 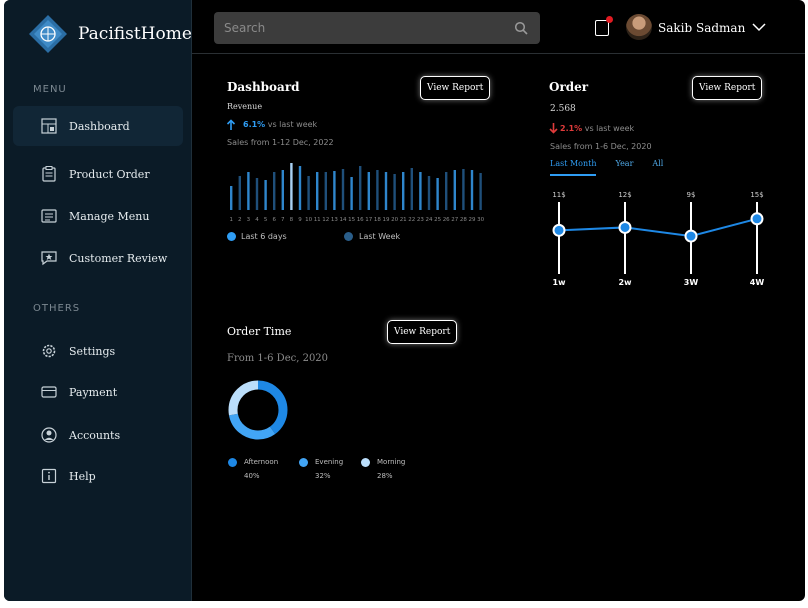 What do you see at coordinates (455, 88) in the screenshot?
I see `dashboard-view-report-button: View Report` at bounding box center [455, 88].